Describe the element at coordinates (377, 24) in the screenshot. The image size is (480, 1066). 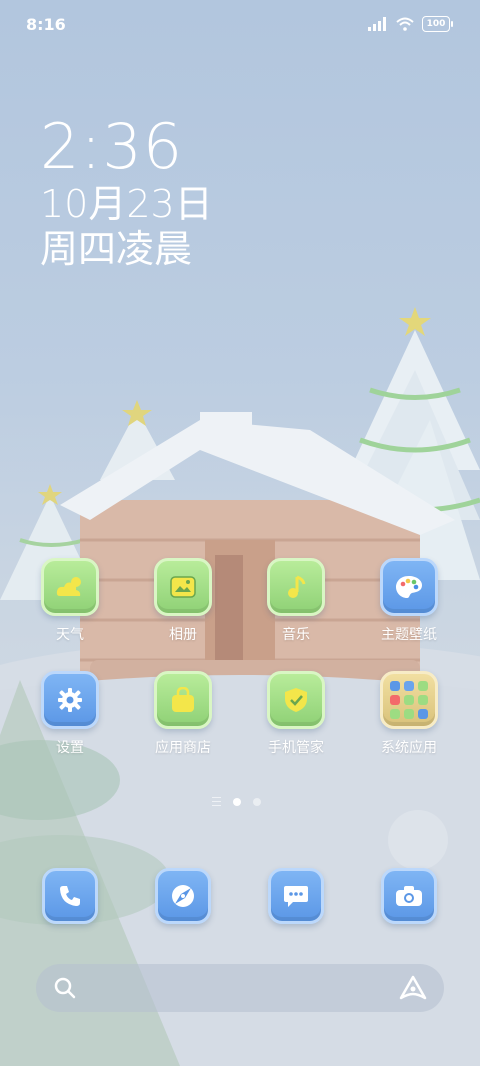
I see `signal-icon` at that location.